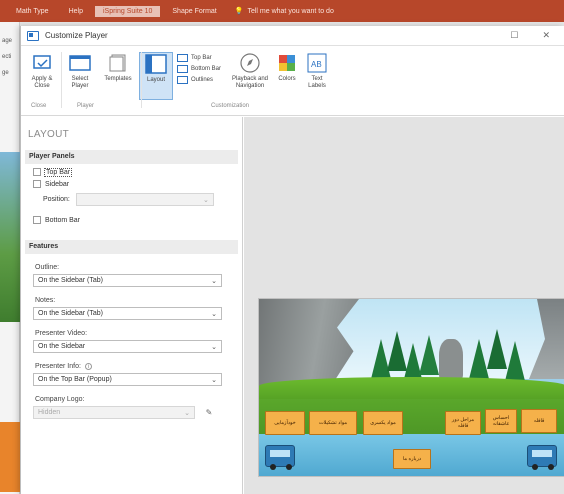 Image resolution: width=564 pixels, height=494 pixels. Describe the element at coordinates (127, 11) in the screenshot. I see `host-tab-ispring: iSpring Suite 10` at that location.